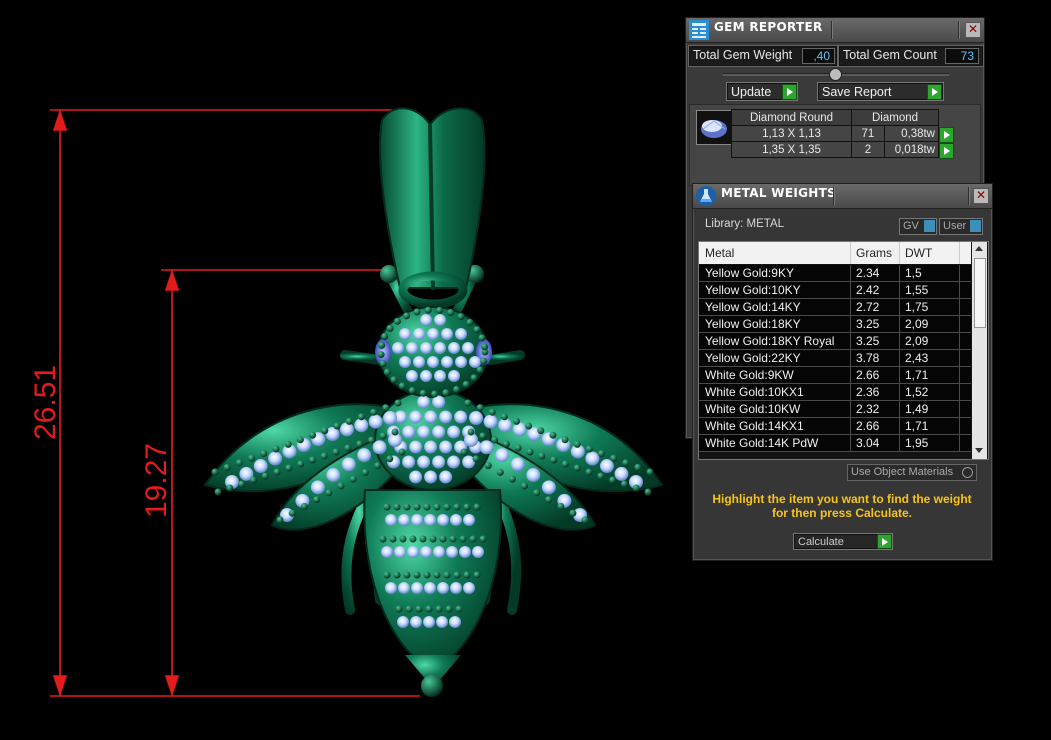 This screenshot has height=740, width=1051. Describe the element at coordinates (842, 196) in the screenshot. I see `metal-weights-titlebar: METAL WEIGHTS ✕` at that location.